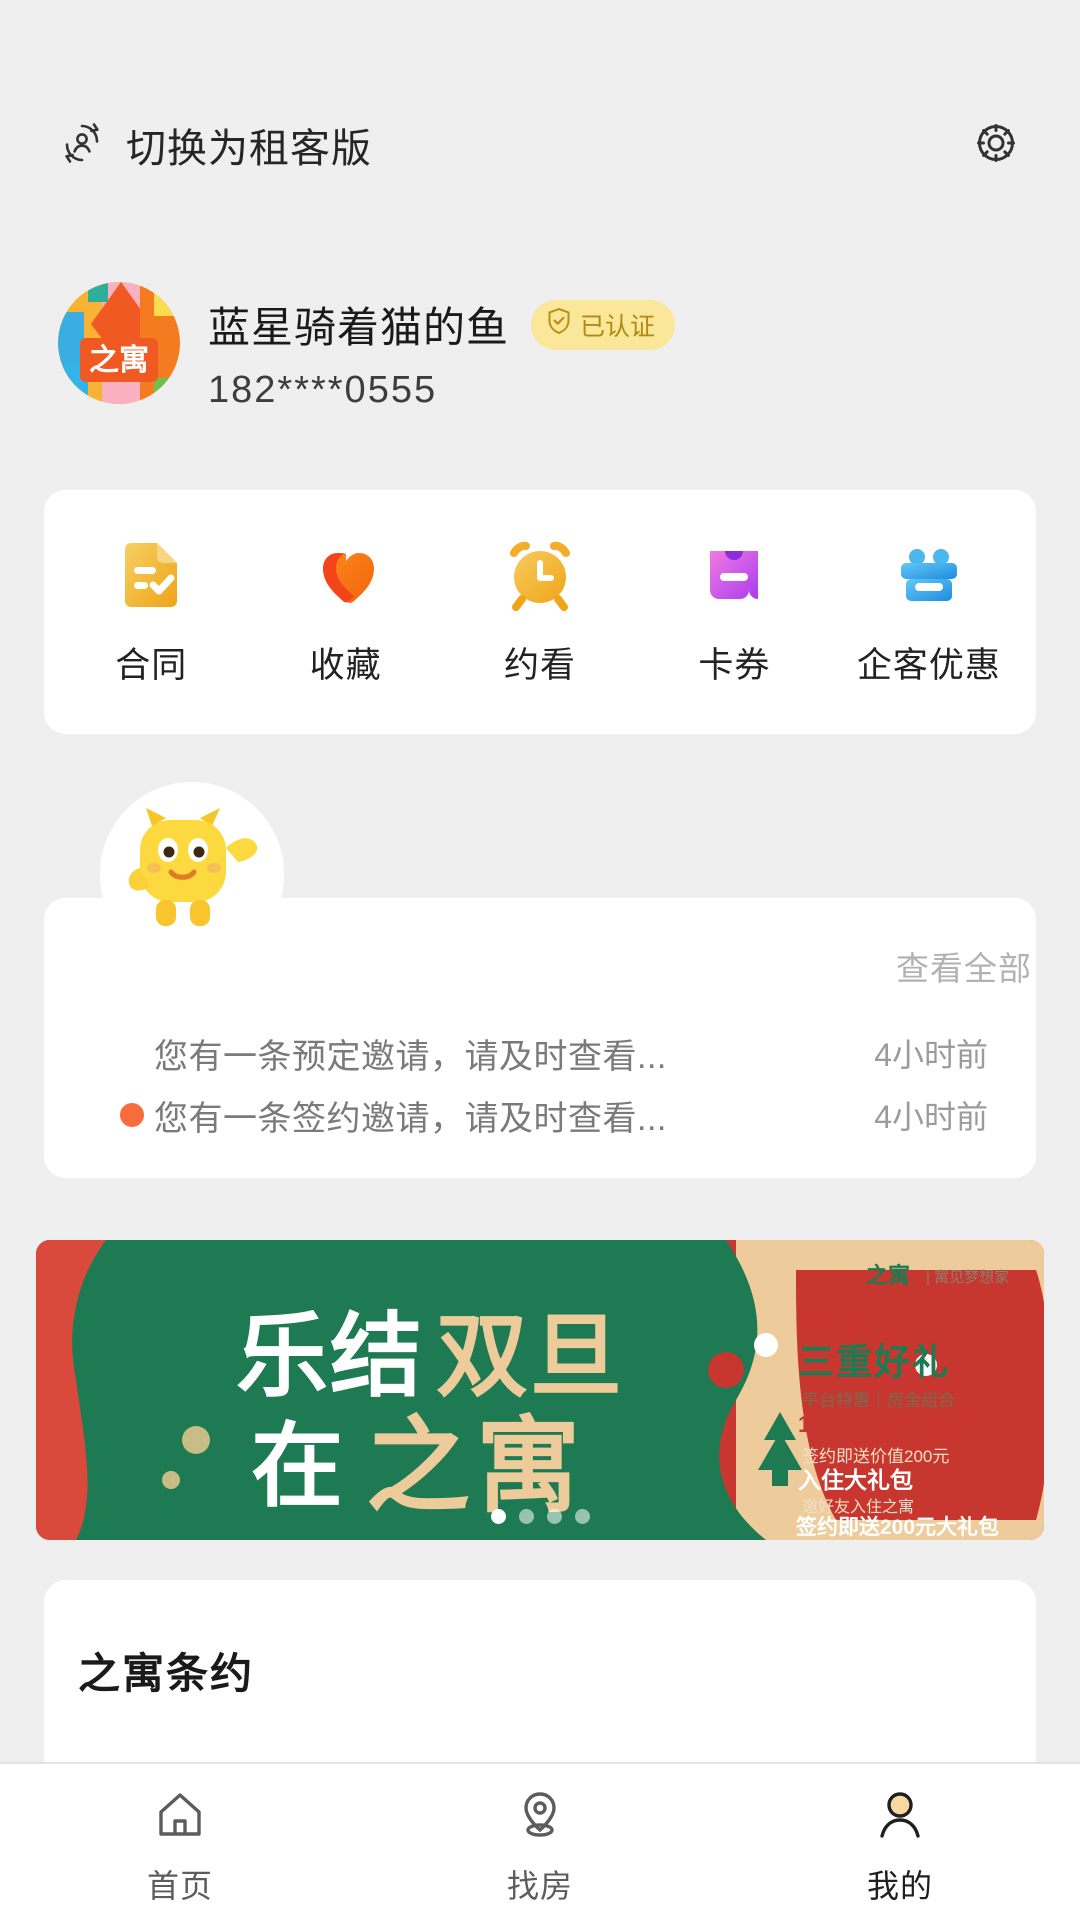 This screenshot has width=1080, height=1920. What do you see at coordinates (884, 1424) in the screenshot?
I see `svg-text: 1400元/月可月付` at bounding box center [884, 1424].